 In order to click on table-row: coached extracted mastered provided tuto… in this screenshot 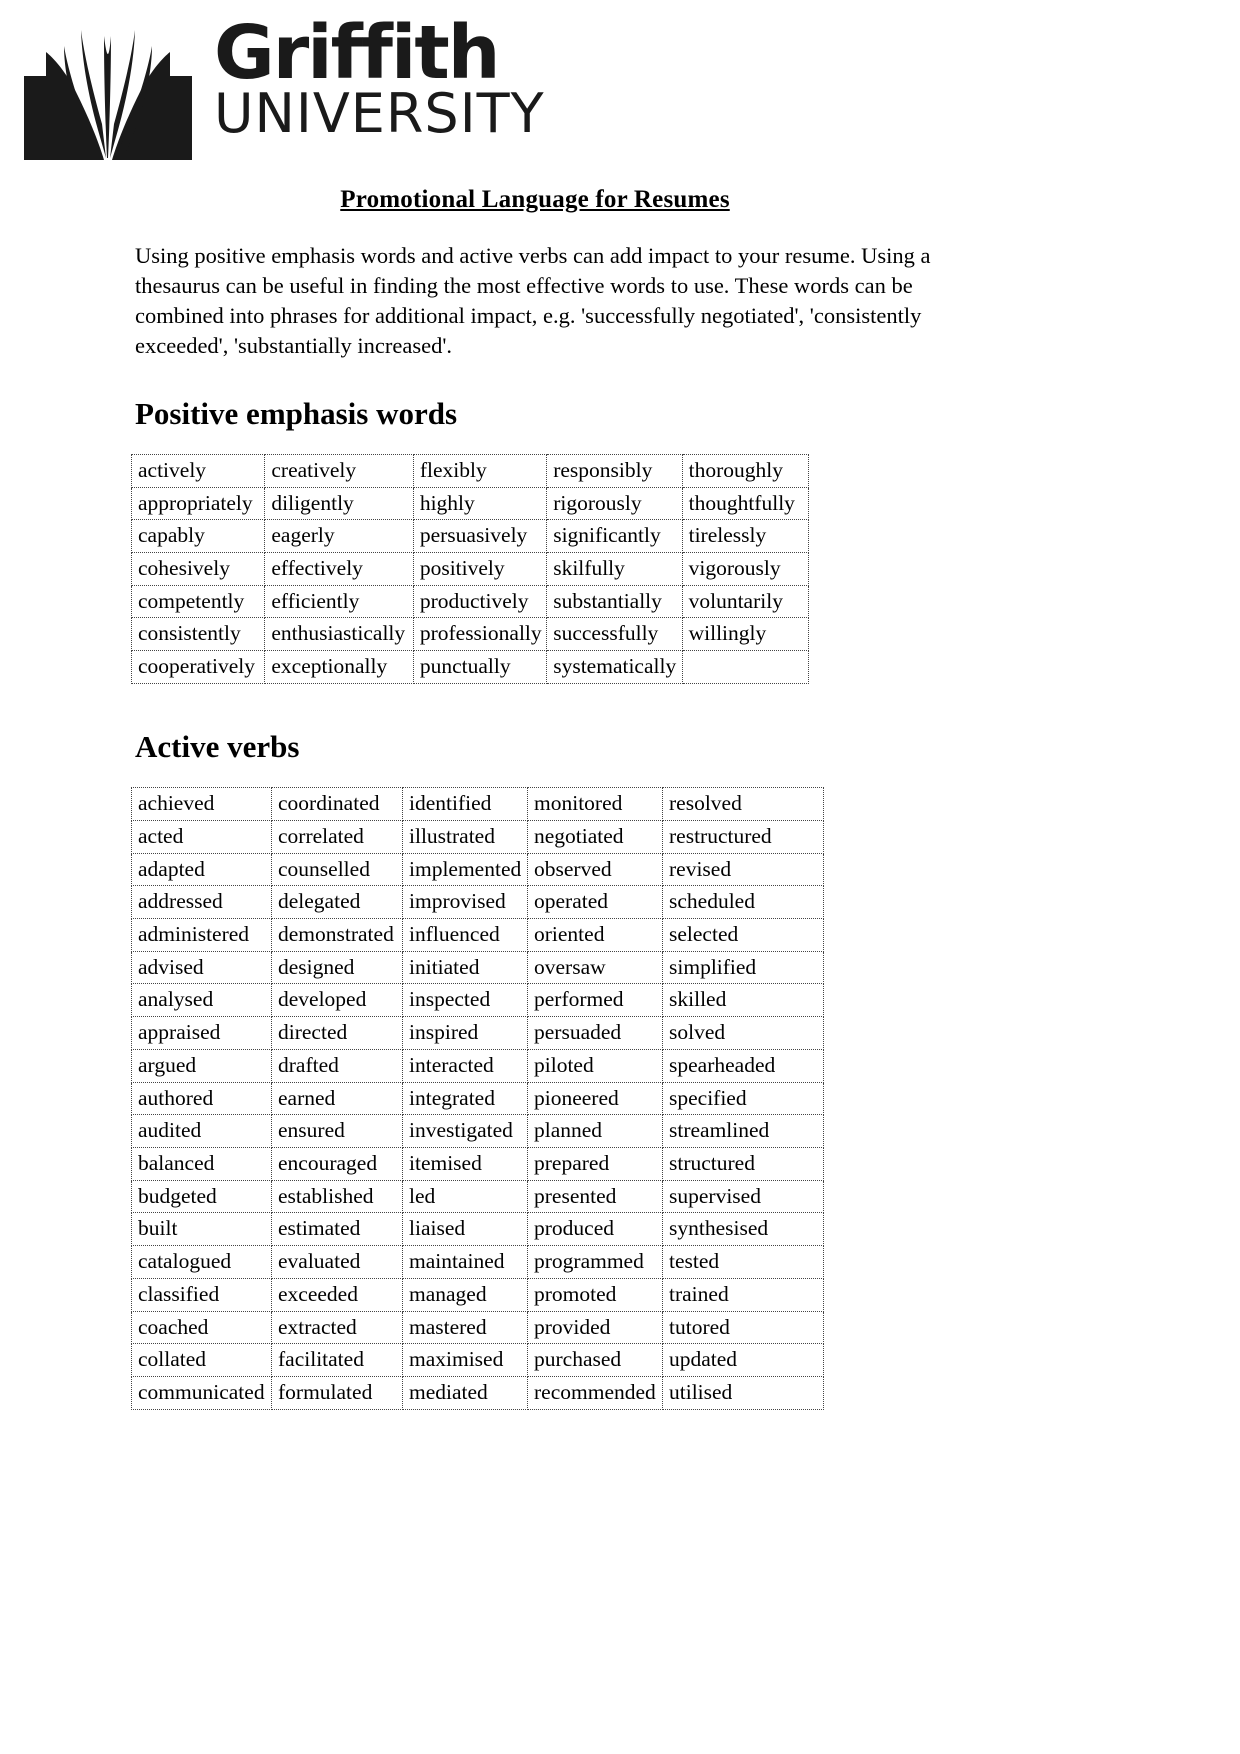, I will do `click(477, 1327)`.